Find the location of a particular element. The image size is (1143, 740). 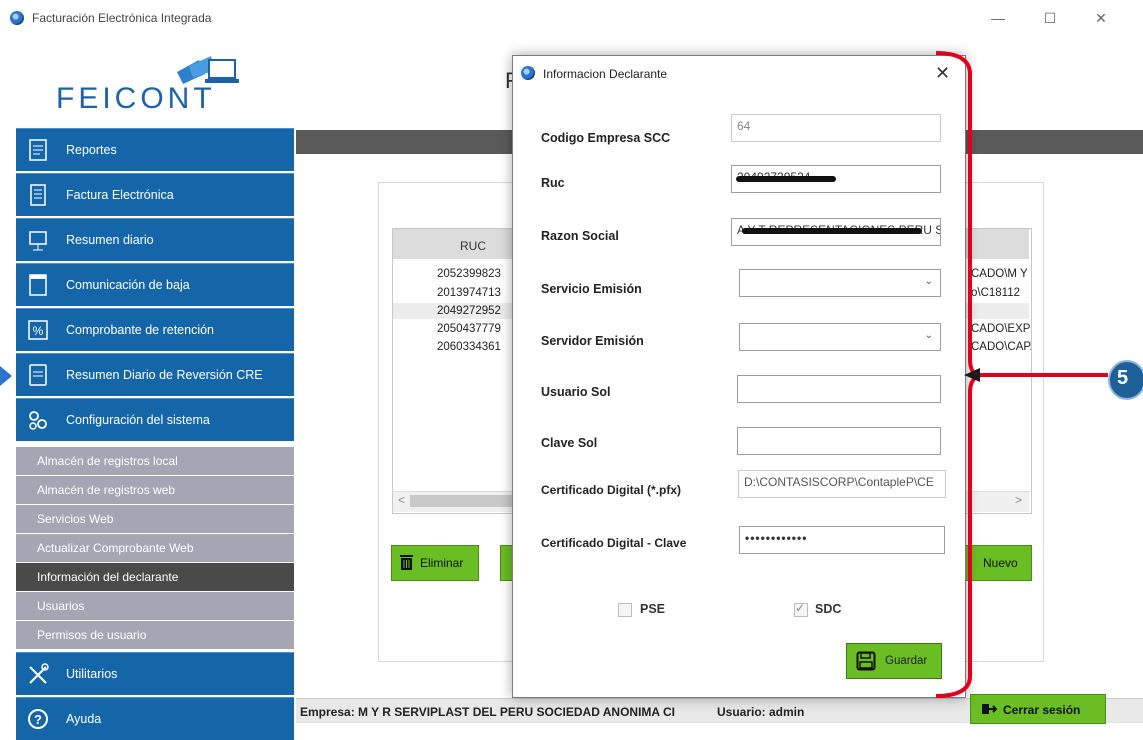

codigo-empresa-label: Codigo Empresa SCC is located at coordinates (606, 138).